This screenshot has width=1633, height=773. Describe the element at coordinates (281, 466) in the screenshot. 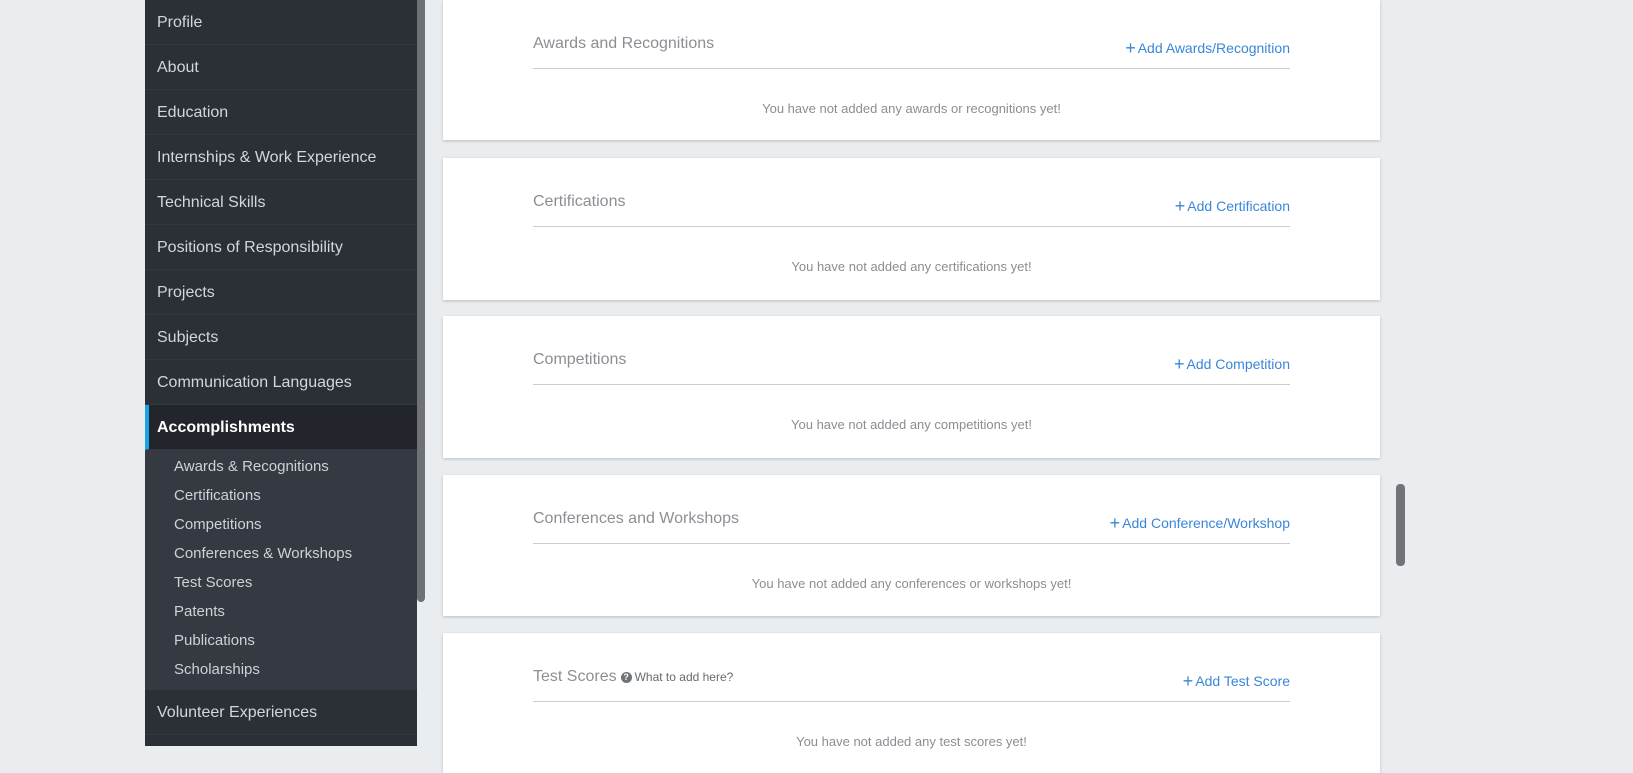

I see `submenu-item-awards: Awards & Recognitions` at that location.